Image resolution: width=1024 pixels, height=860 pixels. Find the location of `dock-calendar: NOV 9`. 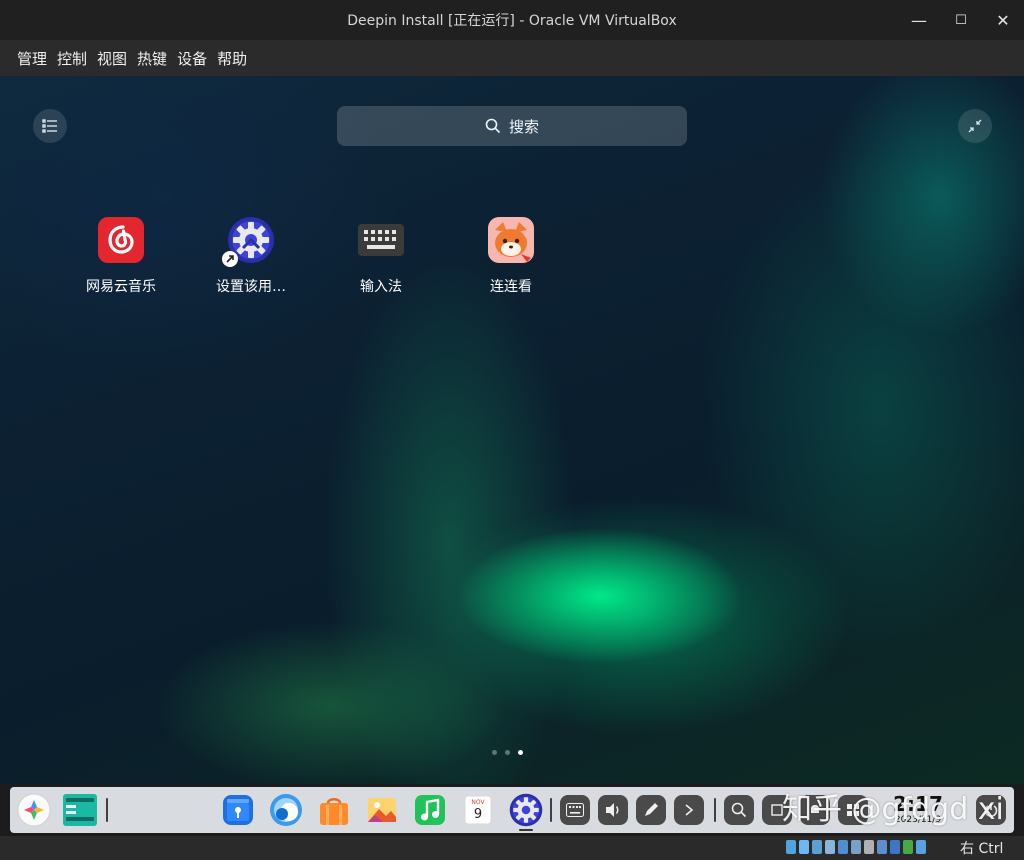

dock-calendar: NOV 9 is located at coordinates (478, 810).